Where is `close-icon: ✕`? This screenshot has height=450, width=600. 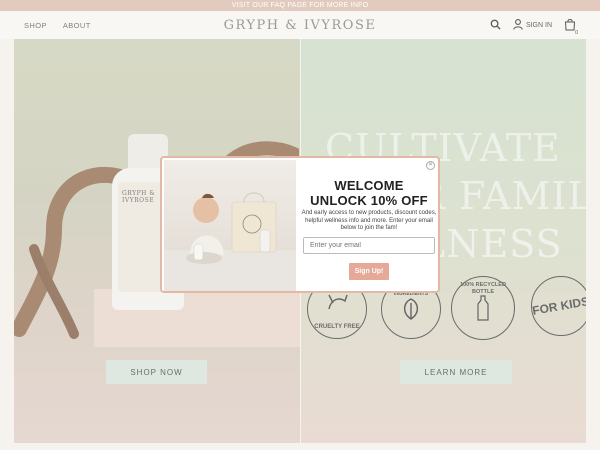 close-icon: ✕ is located at coordinates (430, 165).